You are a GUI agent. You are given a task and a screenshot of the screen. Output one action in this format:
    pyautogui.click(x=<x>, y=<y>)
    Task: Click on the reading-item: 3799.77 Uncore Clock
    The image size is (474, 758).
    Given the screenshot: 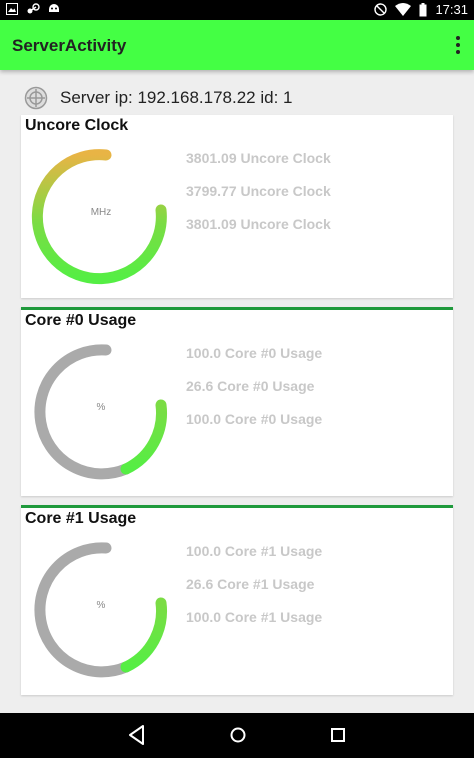 What is the action you would take?
    pyautogui.click(x=258, y=191)
    